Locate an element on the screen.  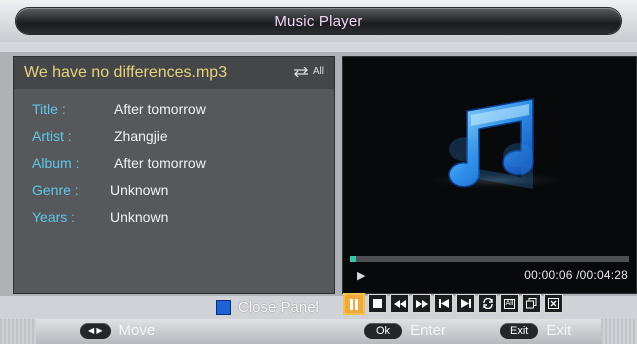
close-icon is located at coordinates (553, 303).